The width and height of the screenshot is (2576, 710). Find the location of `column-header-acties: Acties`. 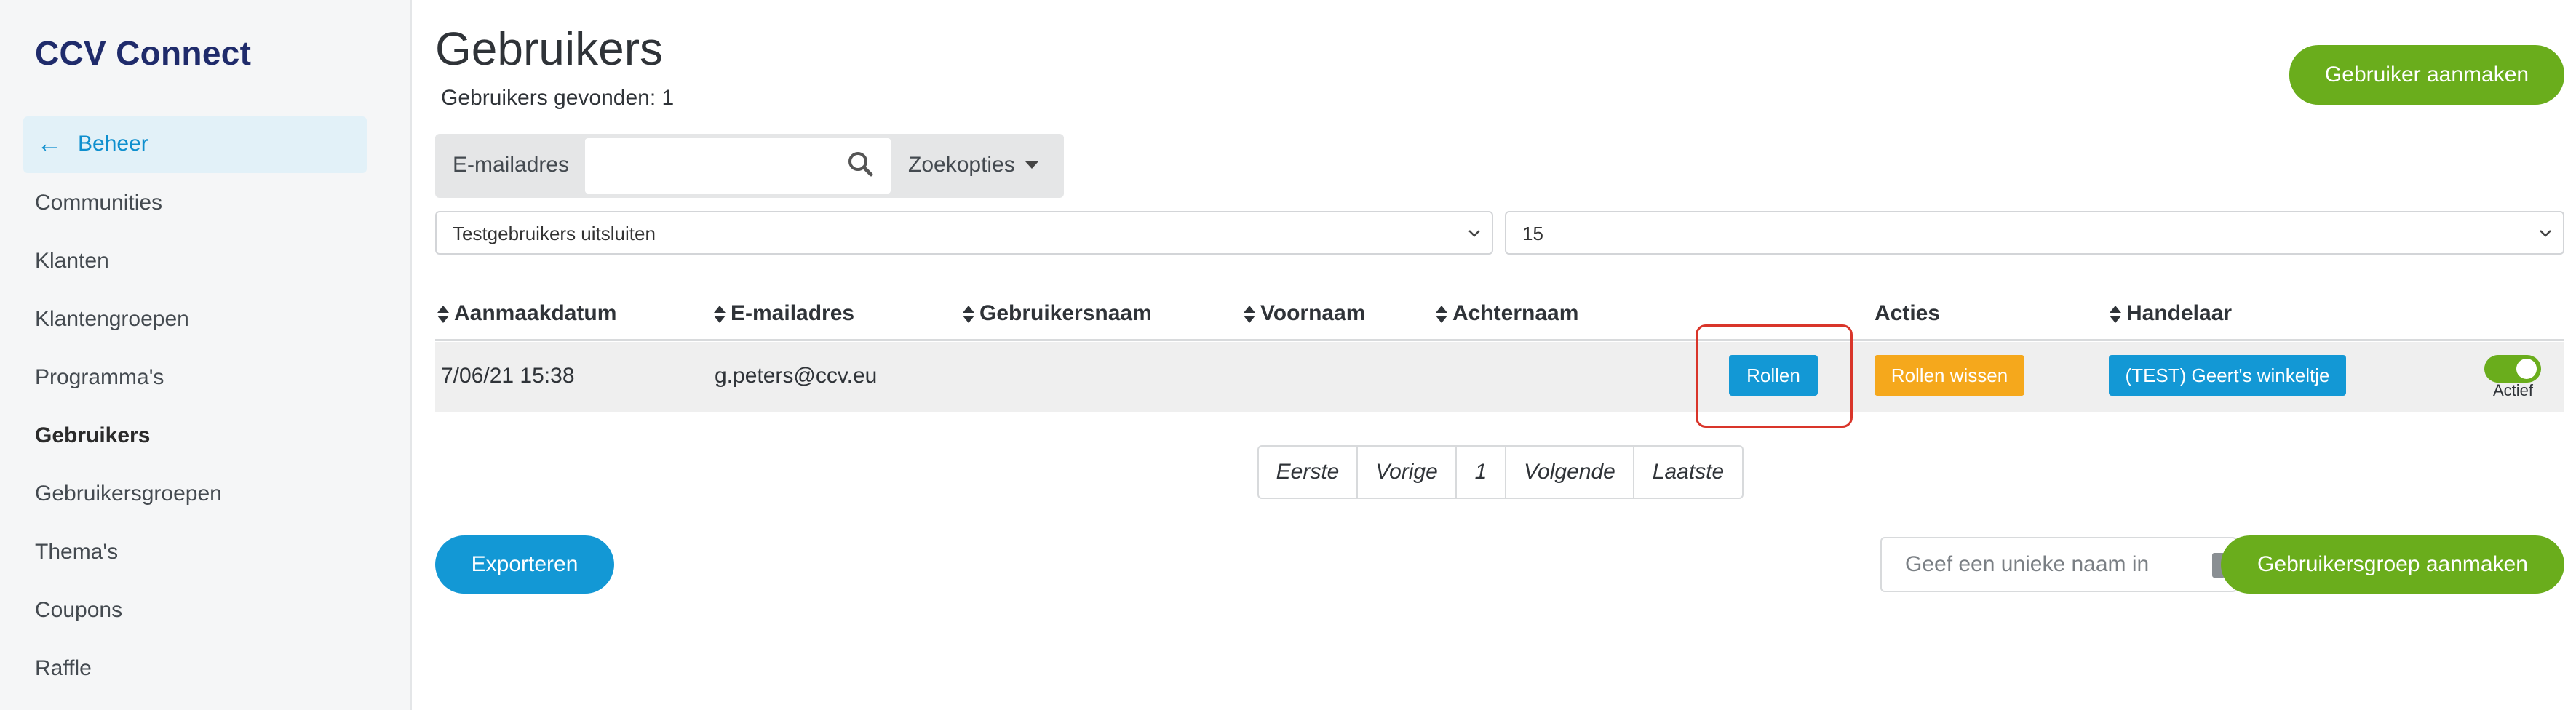

column-header-acties: Acties is located at coordinates (1908, 313).